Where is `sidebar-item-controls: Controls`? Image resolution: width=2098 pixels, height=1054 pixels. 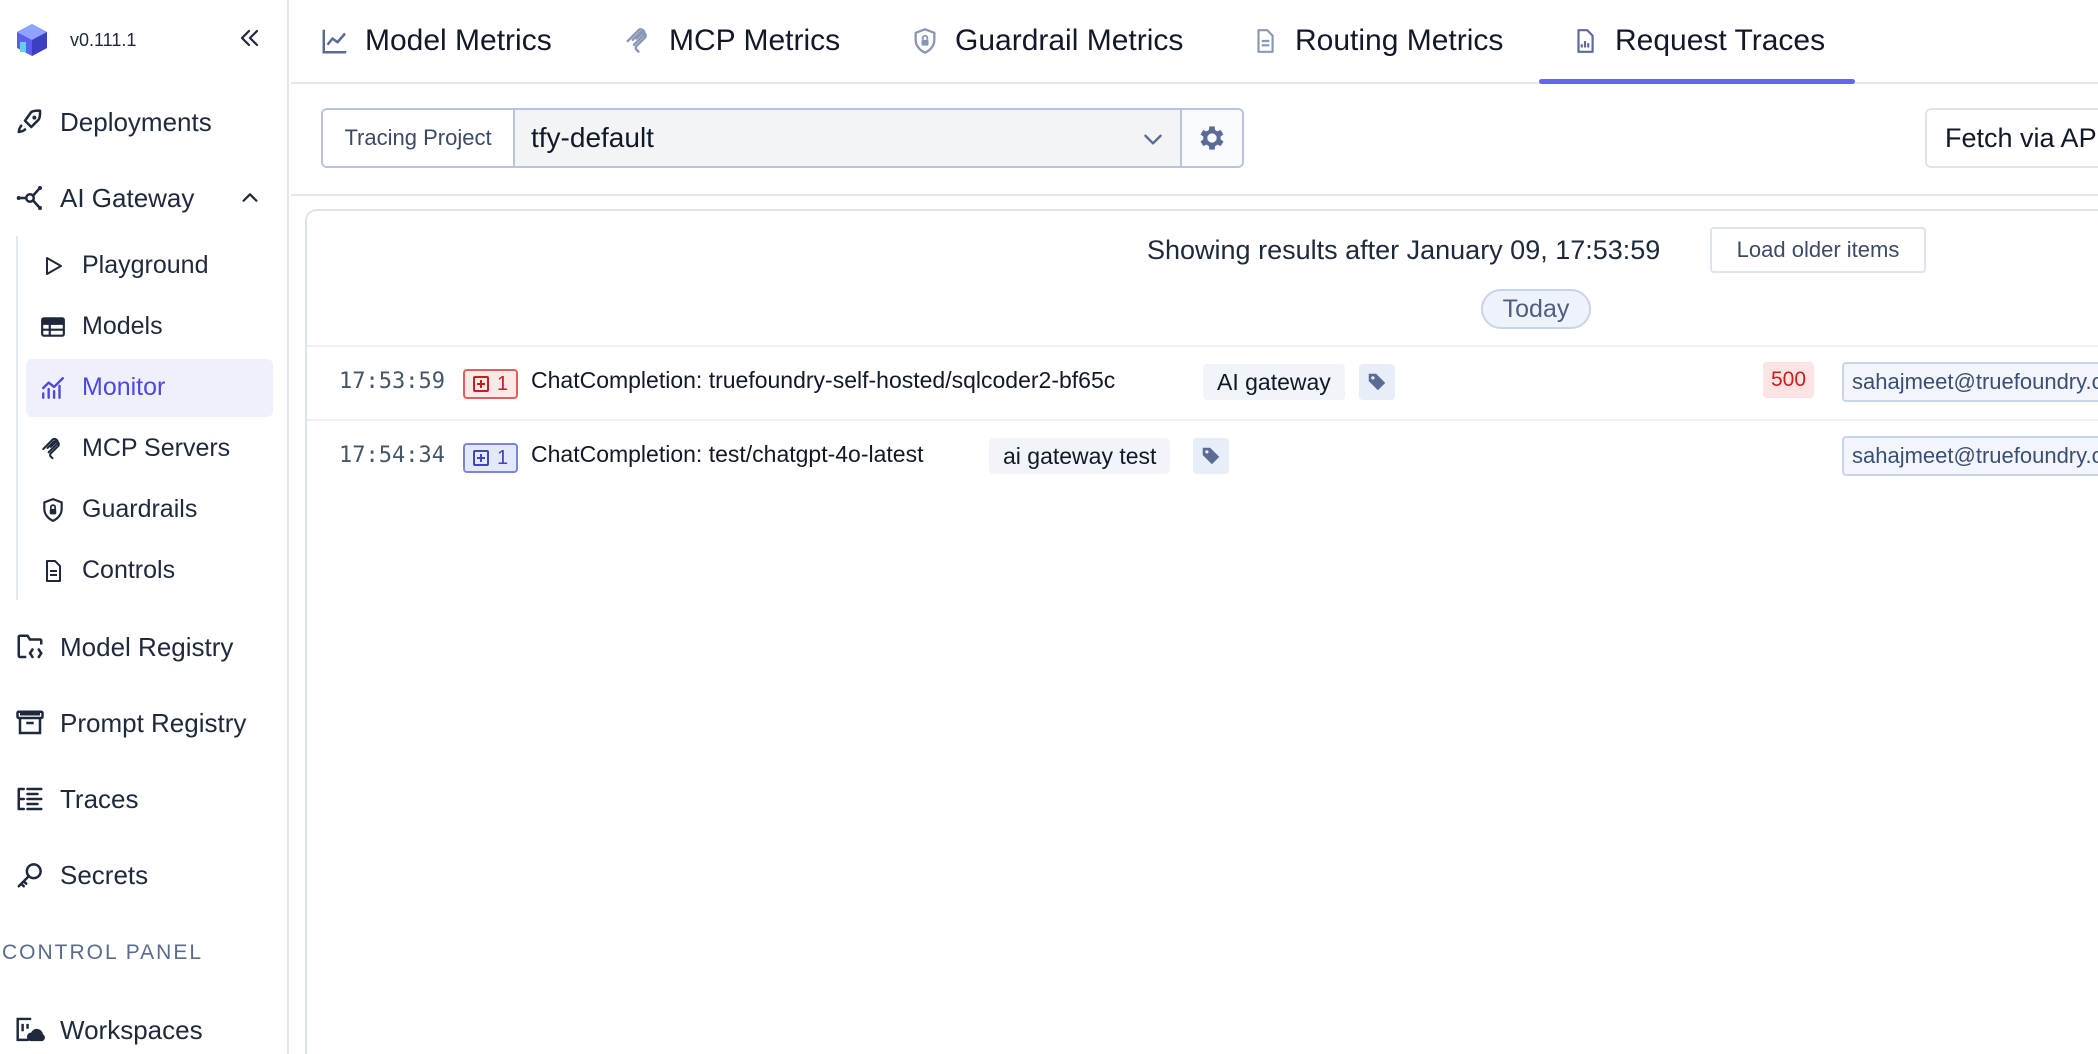
sidebar-item-controls: Controls is located at coordinates (149, 571).